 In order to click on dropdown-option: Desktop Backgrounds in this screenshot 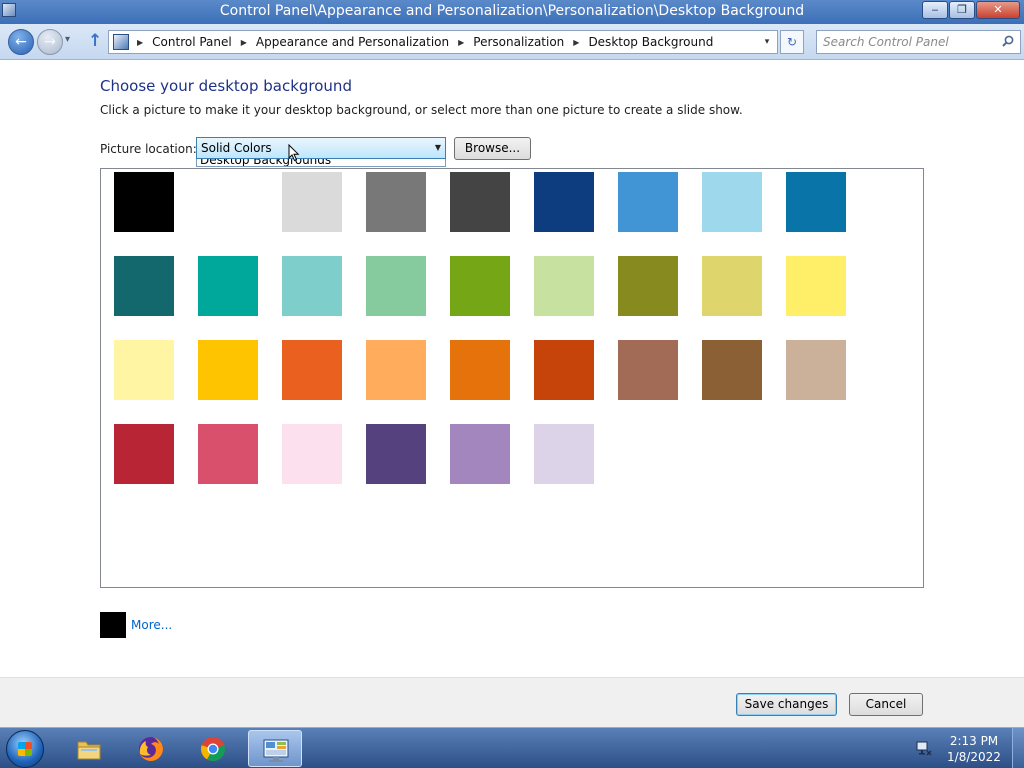, I will do `click(265, 162)`.